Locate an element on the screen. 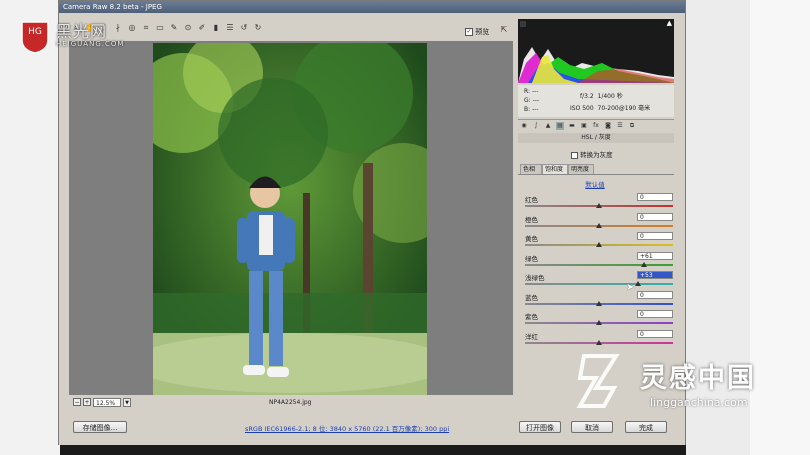  heiguang-logo-mark: HG is located at coordinates (35, 32).